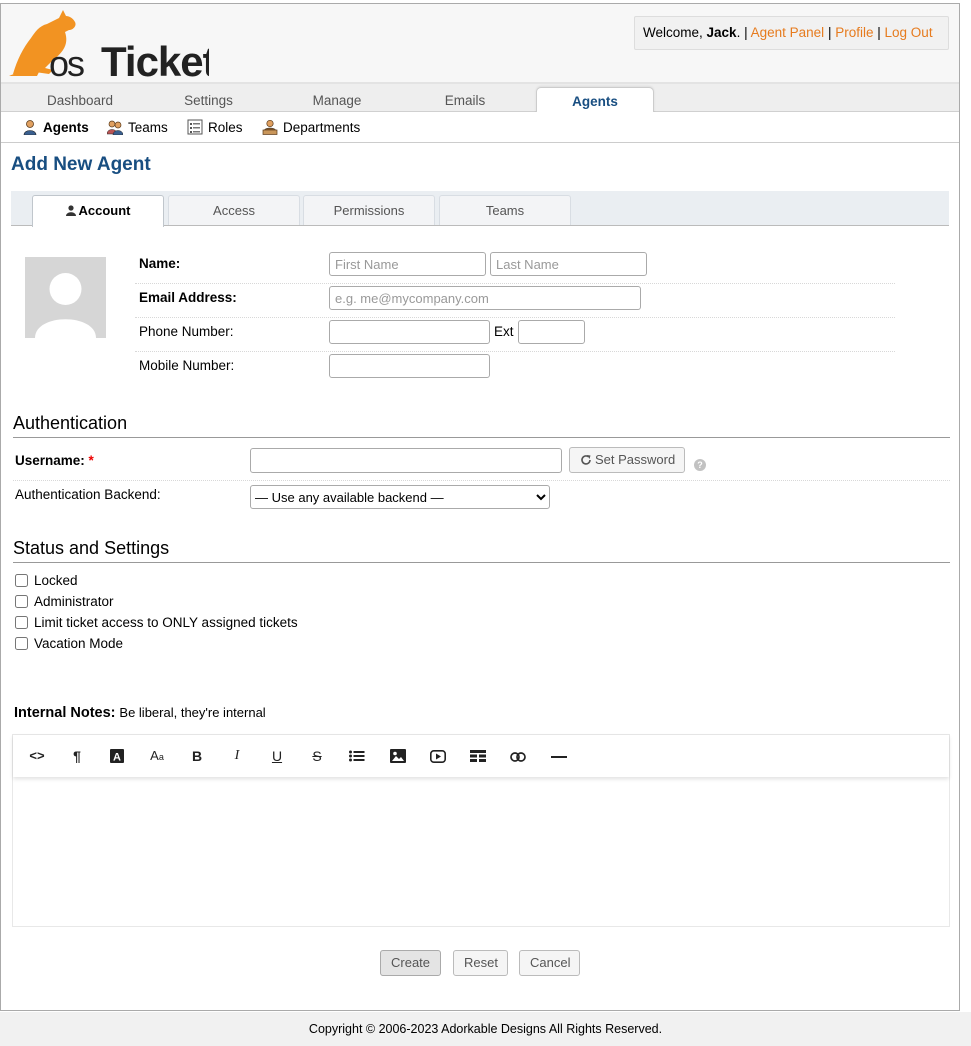  What do you see at coordinates (410, 963) in the screenshot?
I see `create-button: Create` at bounding box center [410, 963].